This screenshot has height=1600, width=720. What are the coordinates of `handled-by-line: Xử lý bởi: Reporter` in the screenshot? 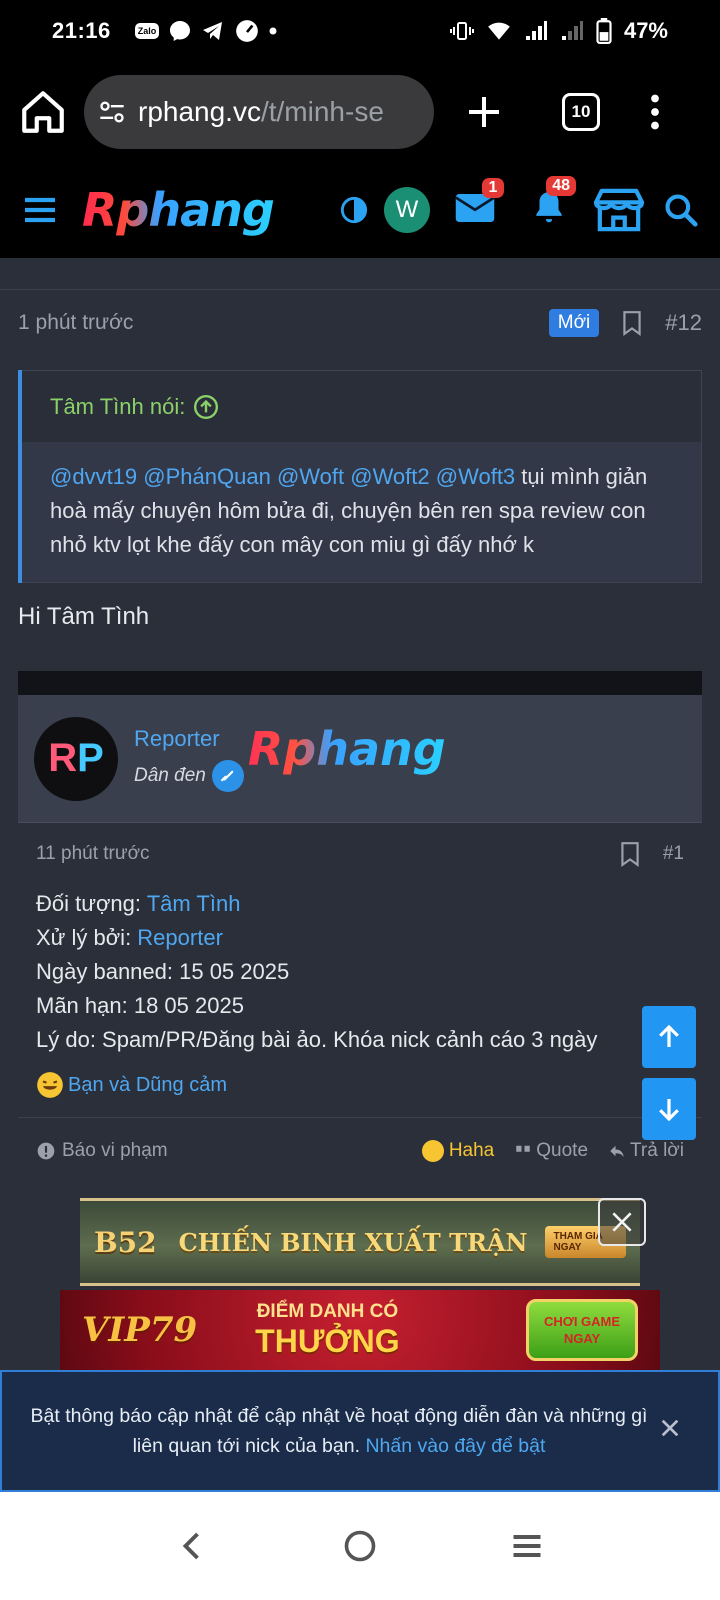 It's located at (360, 938).